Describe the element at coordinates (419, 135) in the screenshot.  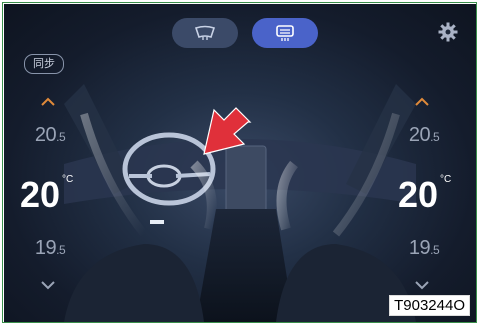
I see `right-temp-higher-int: 20` at that location.